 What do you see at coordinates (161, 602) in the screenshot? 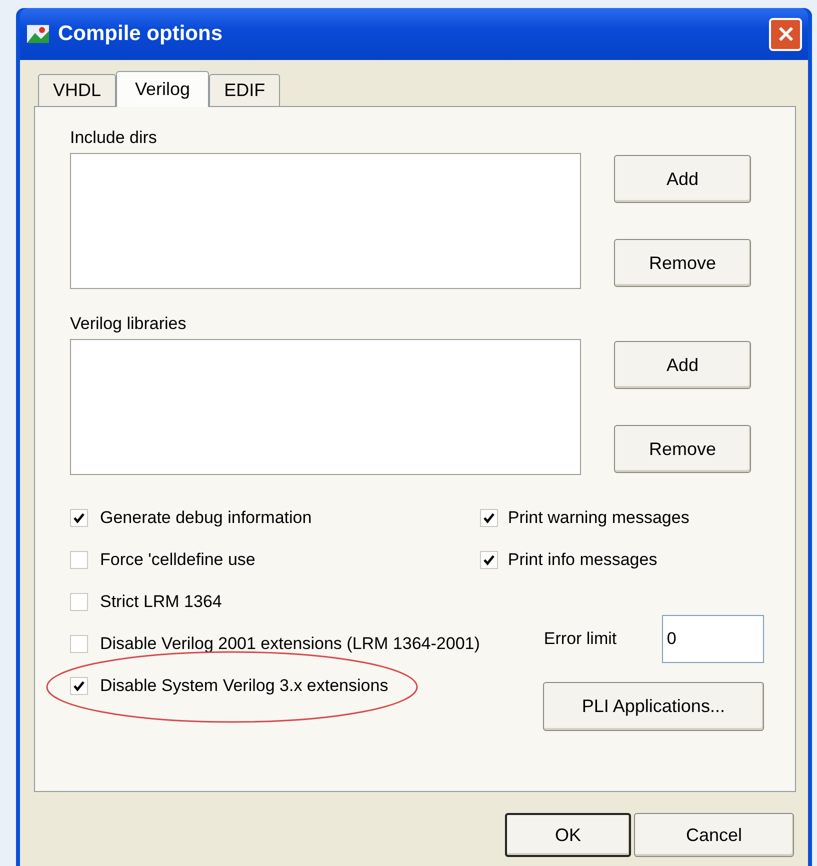
I see `checkbox-label: Strict LRM 1364` at bounding box center [161, 602].